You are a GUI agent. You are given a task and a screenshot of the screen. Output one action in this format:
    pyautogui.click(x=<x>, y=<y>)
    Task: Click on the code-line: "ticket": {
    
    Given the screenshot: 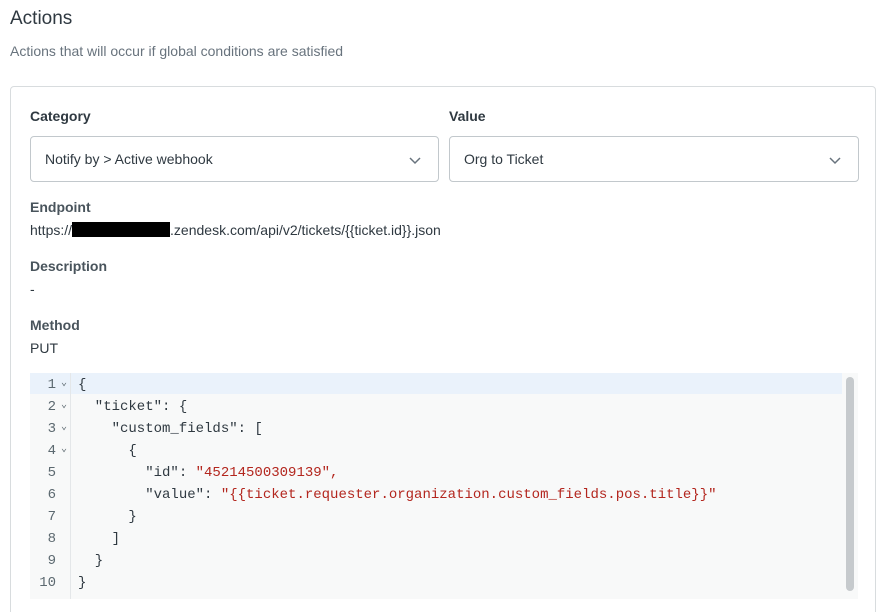 What is the action you would take?
    pyautogui.click(x=133, y=406)
    